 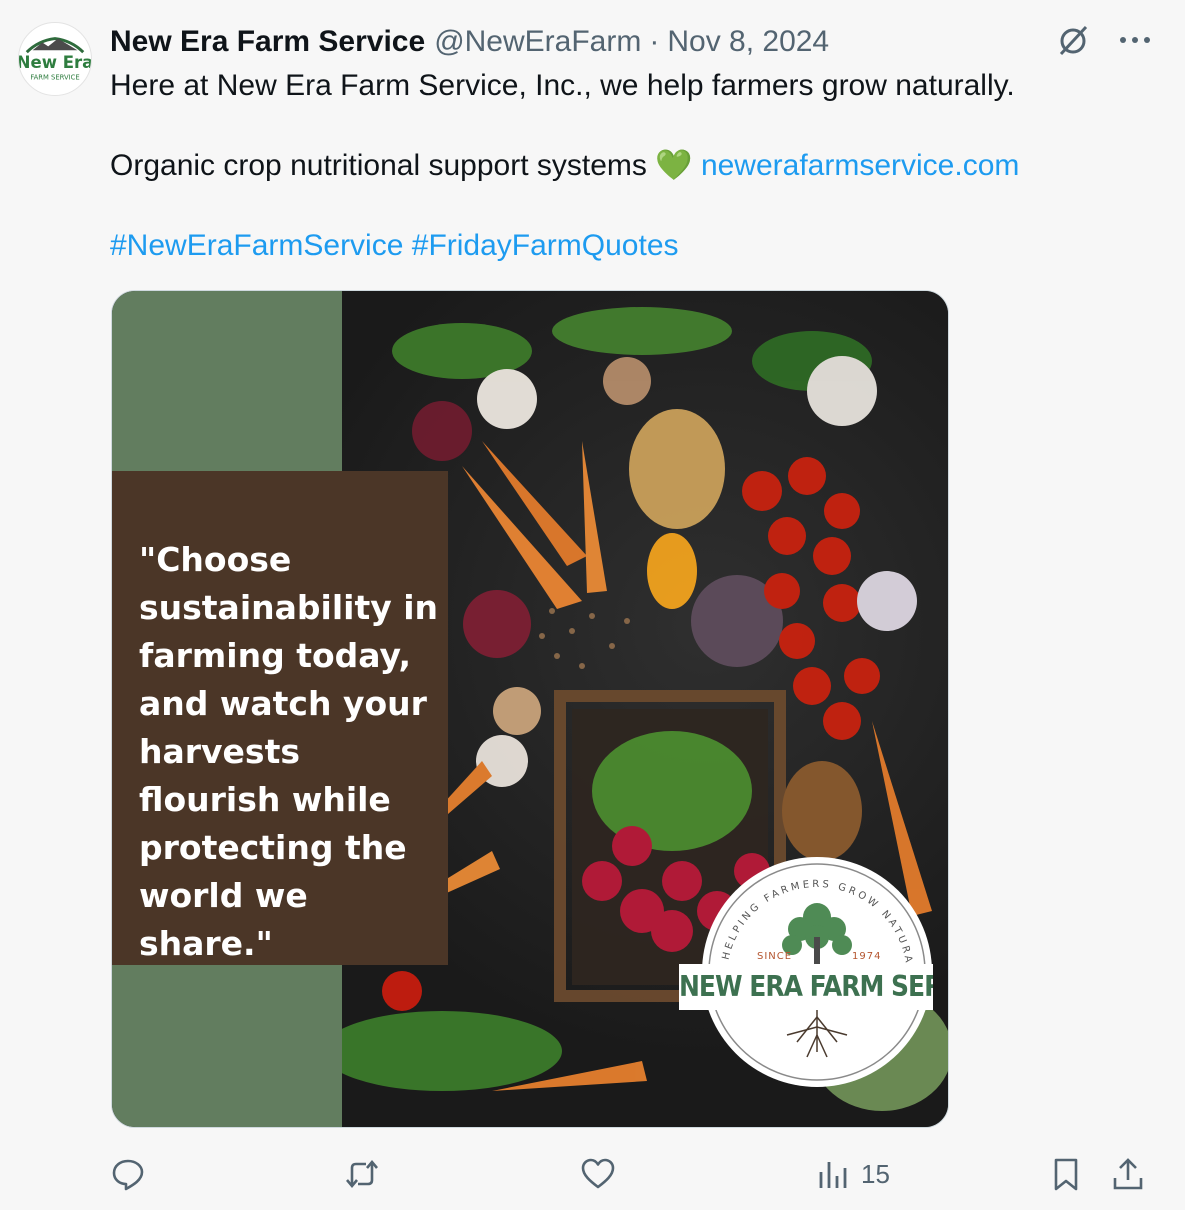 What do you see at coordinates (55, 62) in the screenshot?
I see `avatar-logo-text: New Era` at bounding box center [55, 62].